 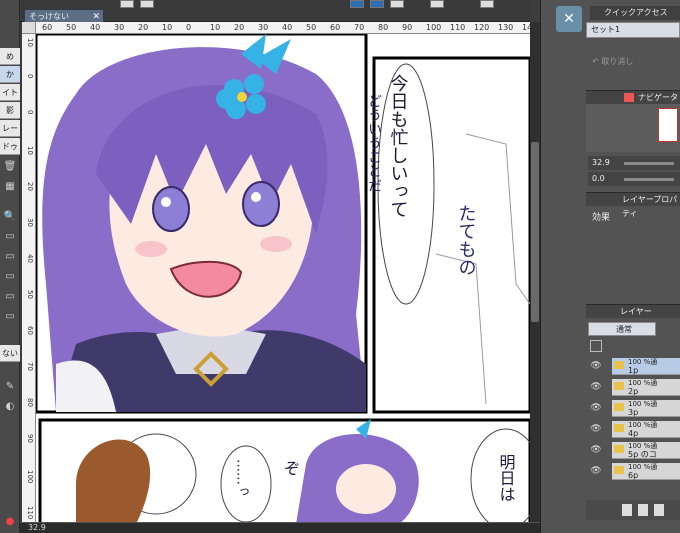 I want to click on zoom-slider, so click(x=649, y=163).